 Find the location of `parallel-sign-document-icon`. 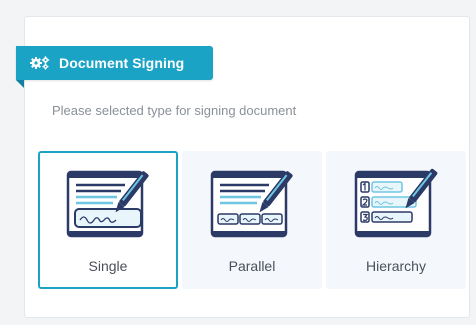

parallel-sign-document-icon is located at coordinates (251, 204).